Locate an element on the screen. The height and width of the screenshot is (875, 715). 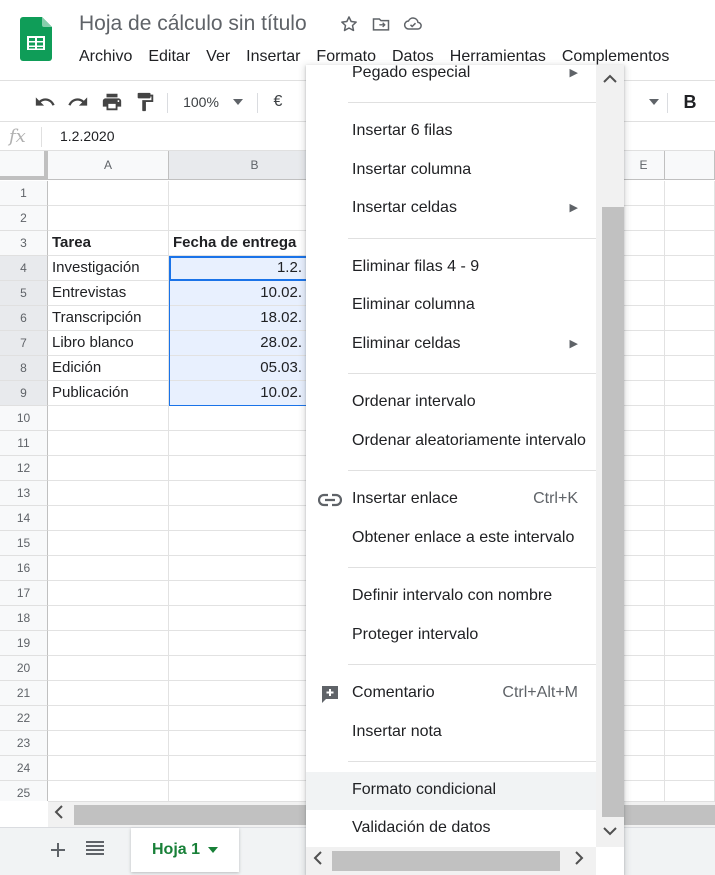
cell-a6: Transcripción is located at coordinates (108, 318).